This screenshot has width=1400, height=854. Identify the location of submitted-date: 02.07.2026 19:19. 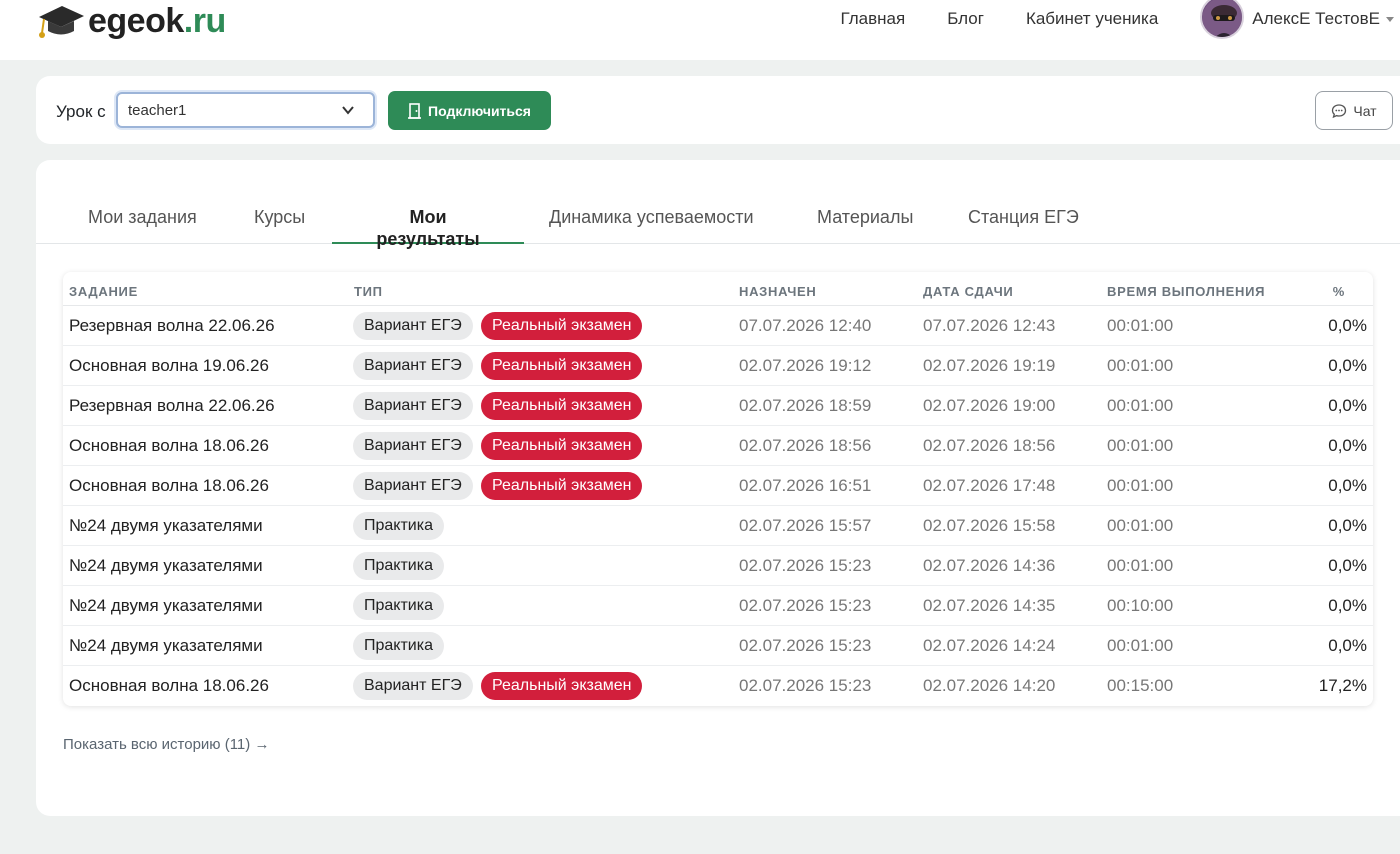
(989, 365).